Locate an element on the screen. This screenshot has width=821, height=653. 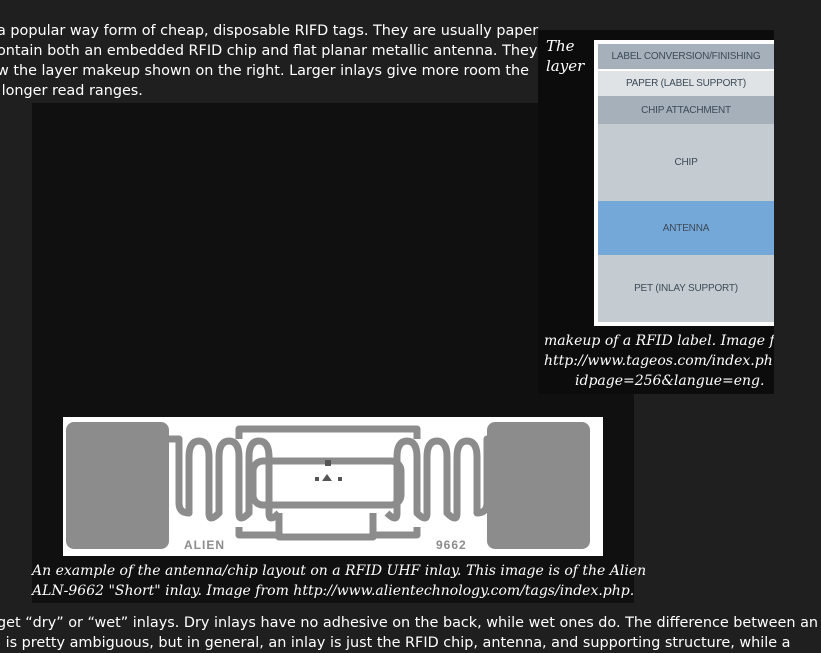
left-antenna-pad is located at coordinates (117, 485).